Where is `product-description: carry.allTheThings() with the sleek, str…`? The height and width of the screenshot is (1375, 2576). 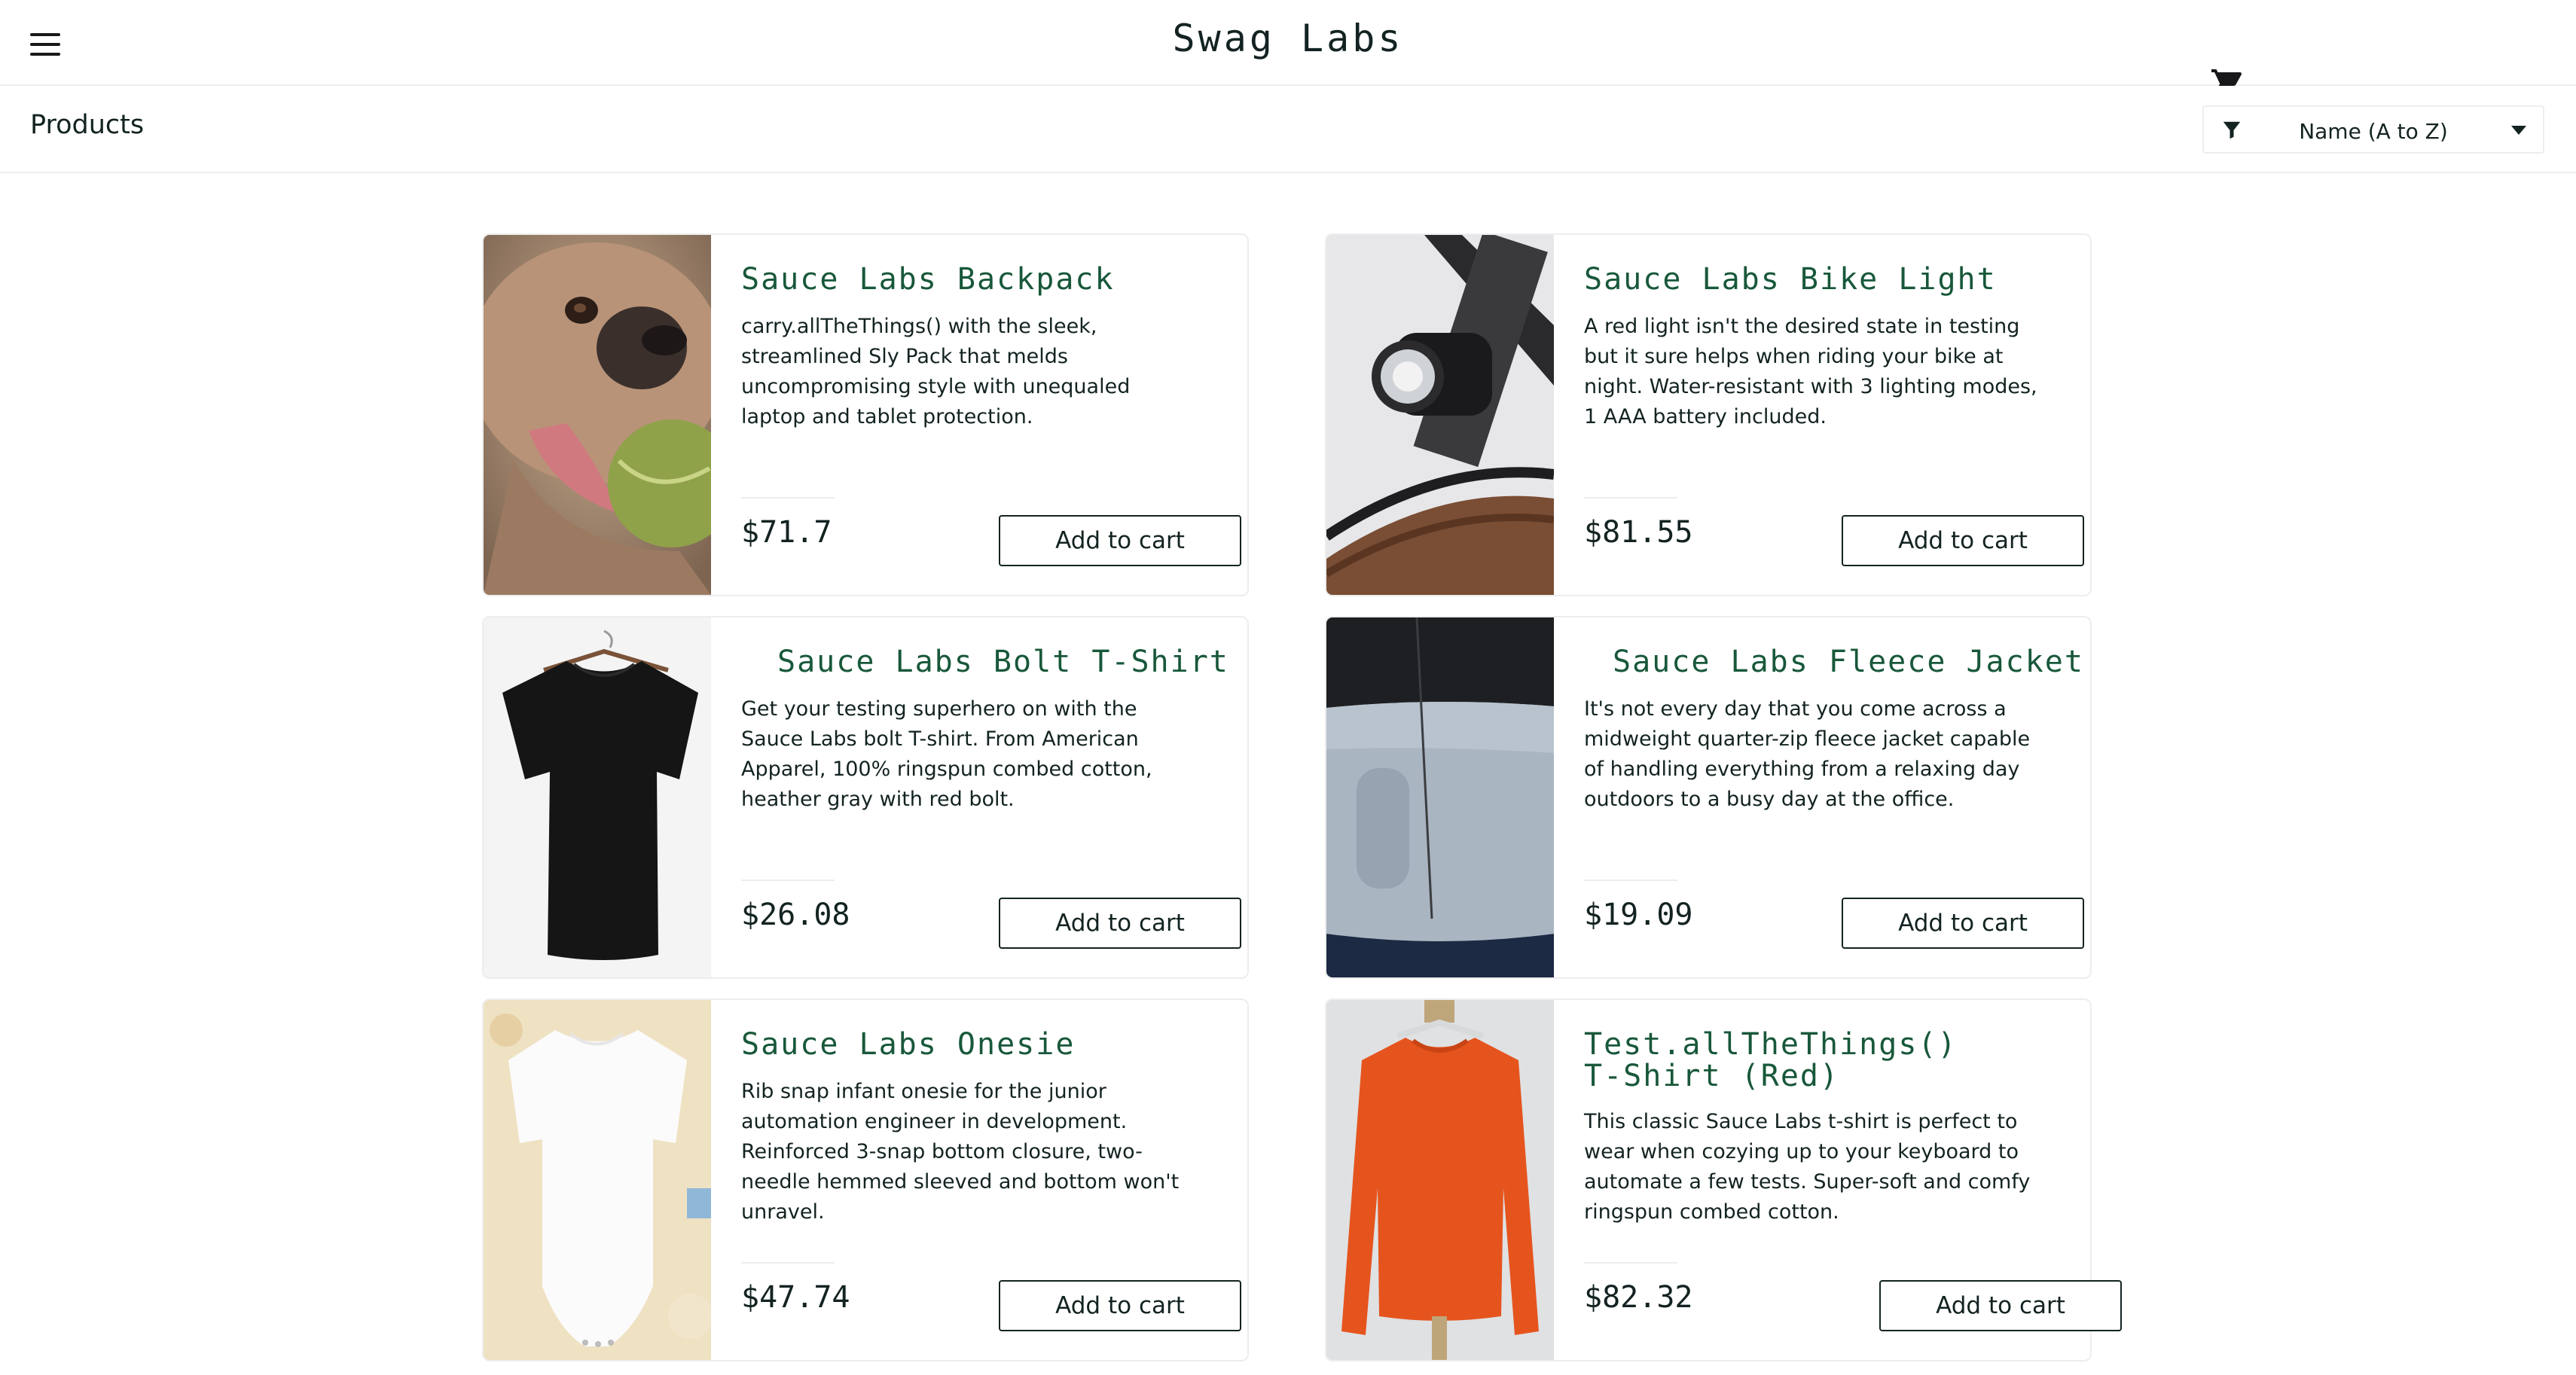 product-description: carry.allTheThings() with the sleek, str… is located at coordinates (936, 372).